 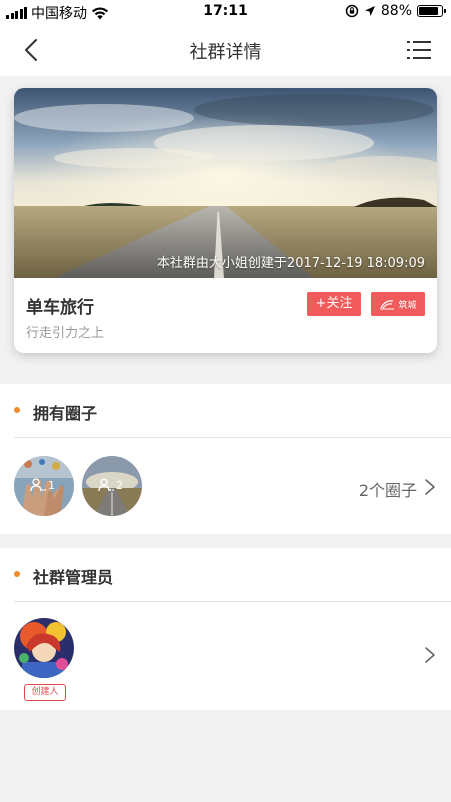 What do you see at coordinates (407, 305) in the screenshot?
I see `brand-label: 筑城` at bounding box center [407, 305].